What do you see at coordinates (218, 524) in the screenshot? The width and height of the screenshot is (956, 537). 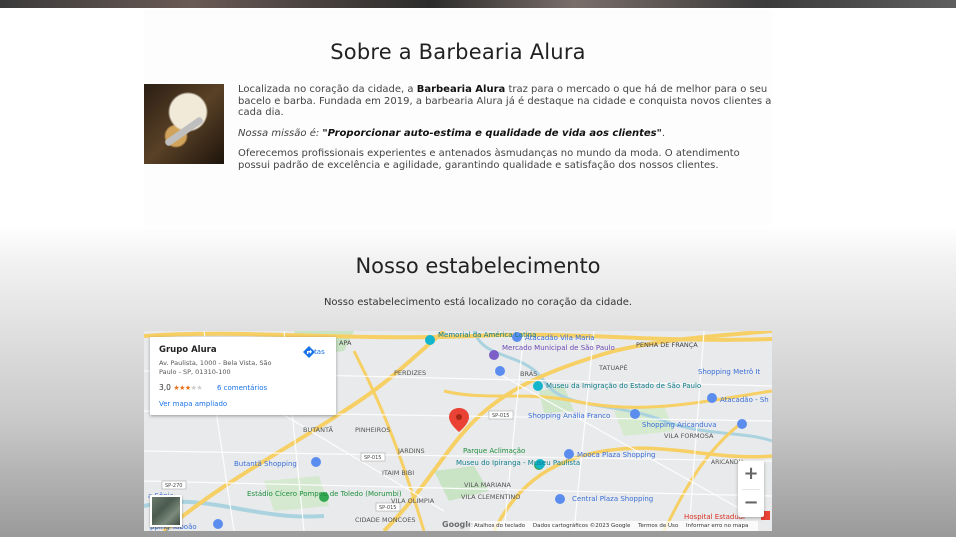 I see `poi-taboao-icon` at bounding box center [218, 524].